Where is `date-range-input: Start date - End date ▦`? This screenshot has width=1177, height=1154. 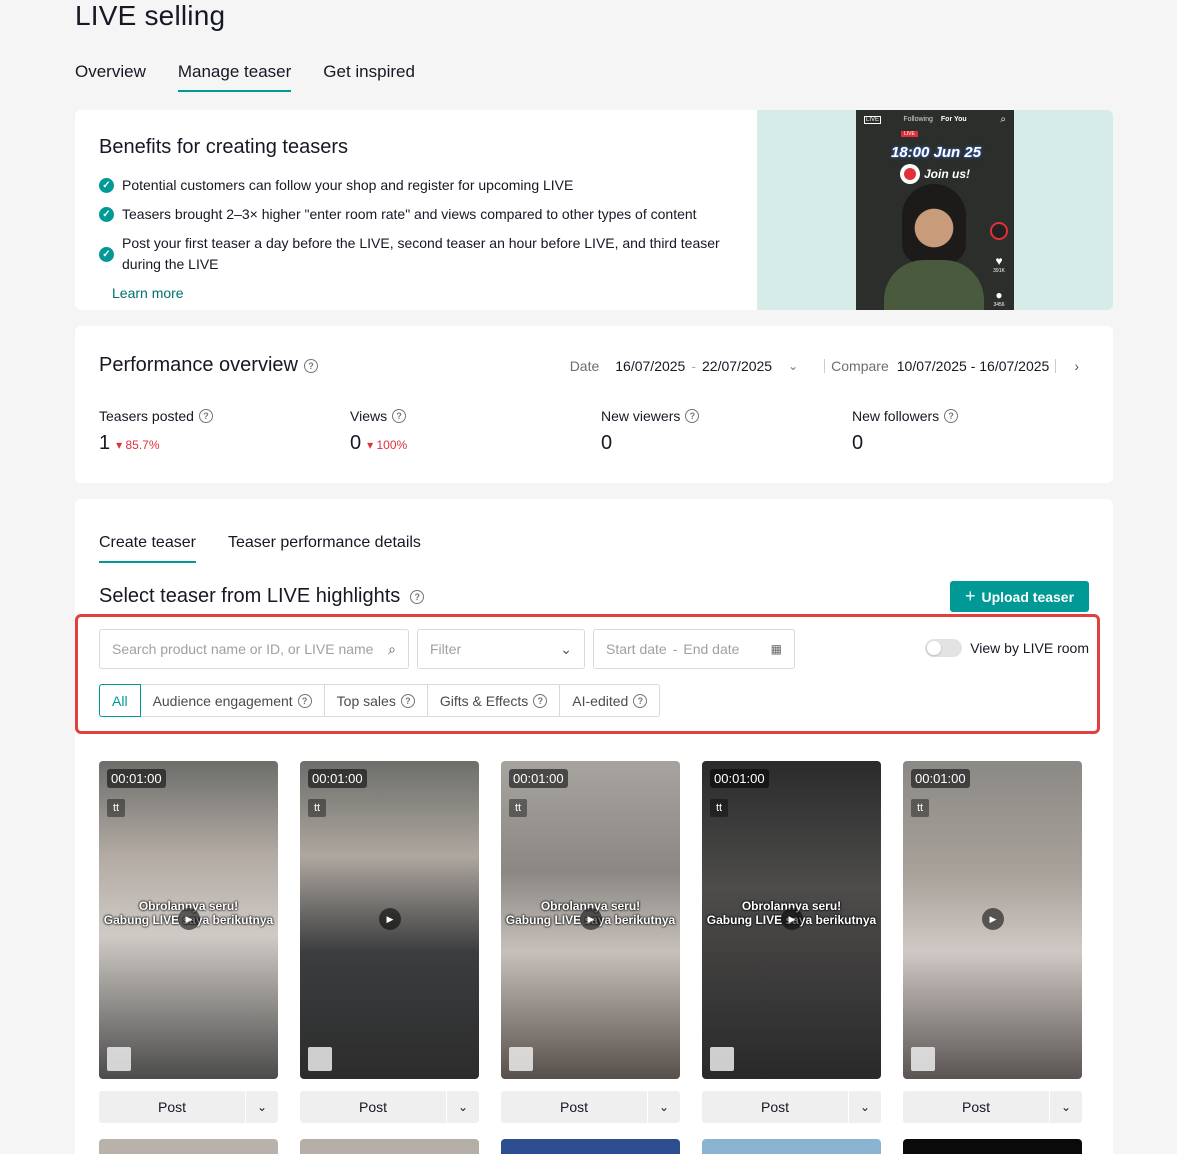 date-range-input: Start date - End date ▦ is located at coordinates (694, 649).